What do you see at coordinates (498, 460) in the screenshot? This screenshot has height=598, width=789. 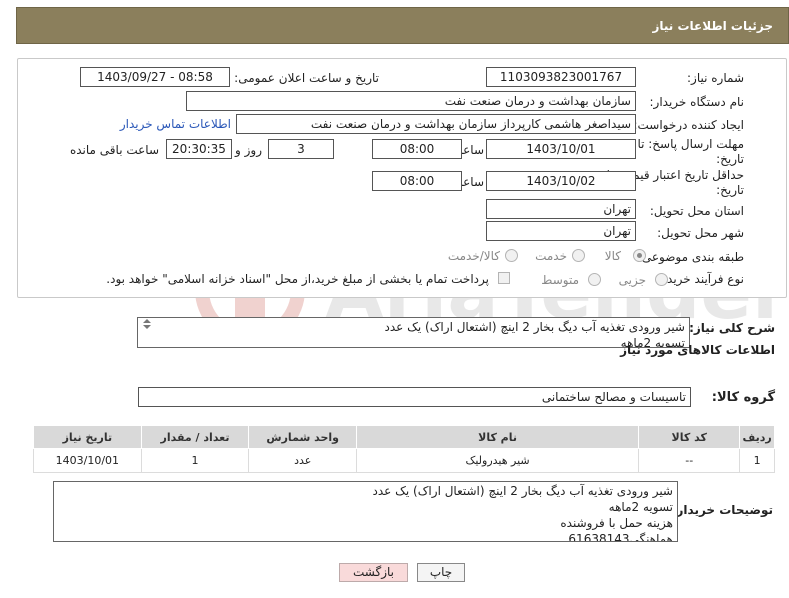 I see `cell-item-name: شیر هیدرولیک` at bounding box center [498, 460].